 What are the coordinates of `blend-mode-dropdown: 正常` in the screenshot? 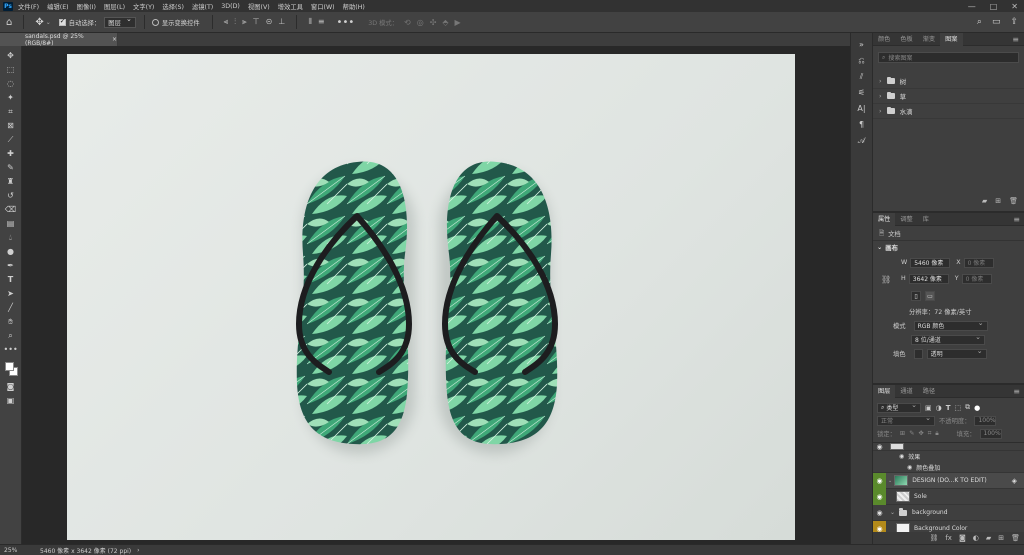 It's located at (906, 420).